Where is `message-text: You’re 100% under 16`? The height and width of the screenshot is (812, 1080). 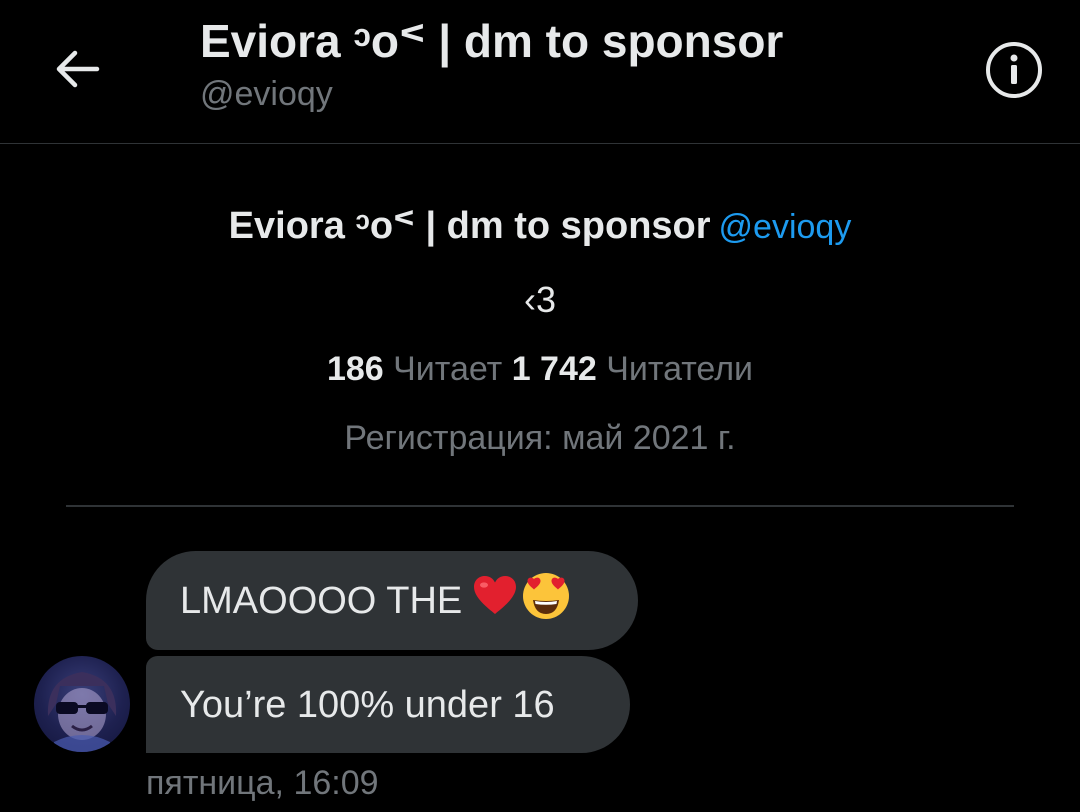
message-text: You’re 100% under 16 is located at coordinates (367, 704).